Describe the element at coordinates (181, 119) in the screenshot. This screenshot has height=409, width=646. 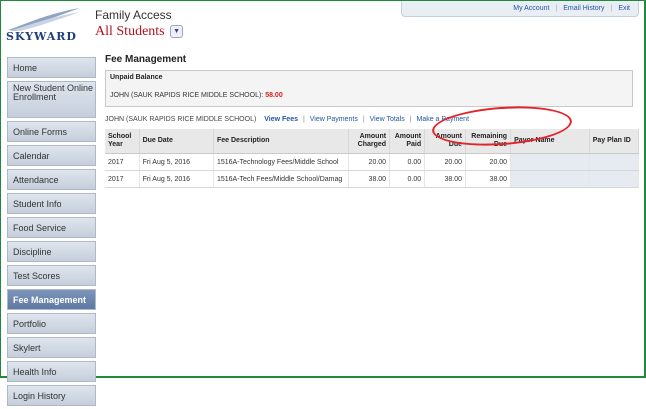
I see `fee-tabs-student: JOHN (SAUK RAPIDS RICE MIDDLE SCHOOL)` at that location.